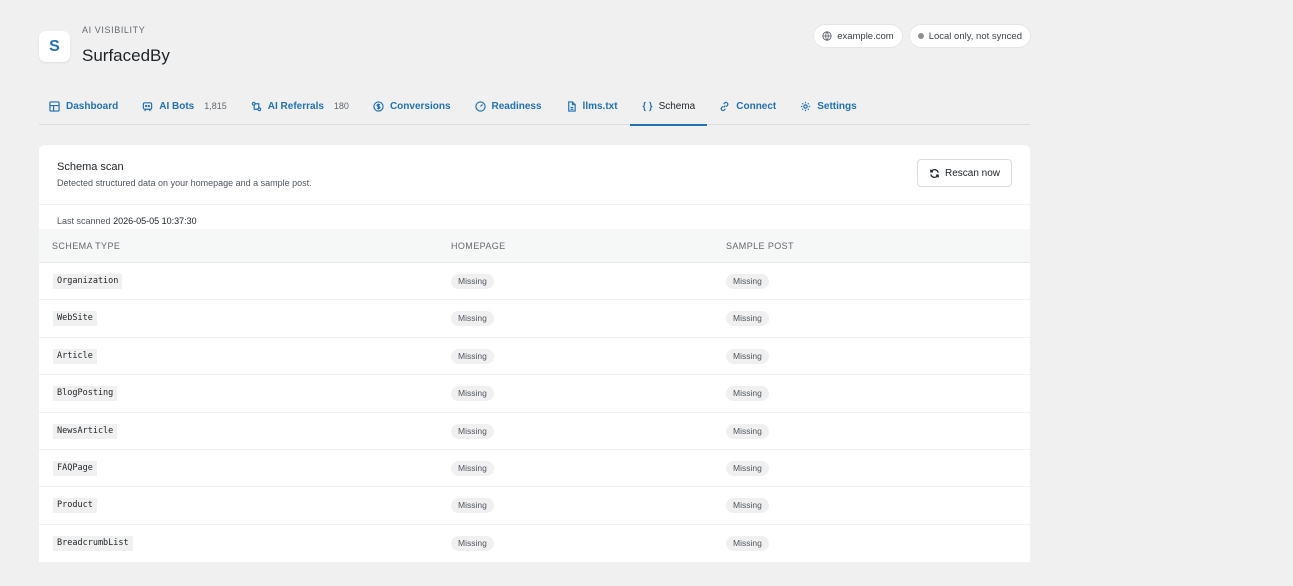 The width and height of the screenshot is (1293, 586). What do you see at coordinates (88, 281) in the screenshot?
I see `schema-type-code: Organization` at bounding box center [88, 281].